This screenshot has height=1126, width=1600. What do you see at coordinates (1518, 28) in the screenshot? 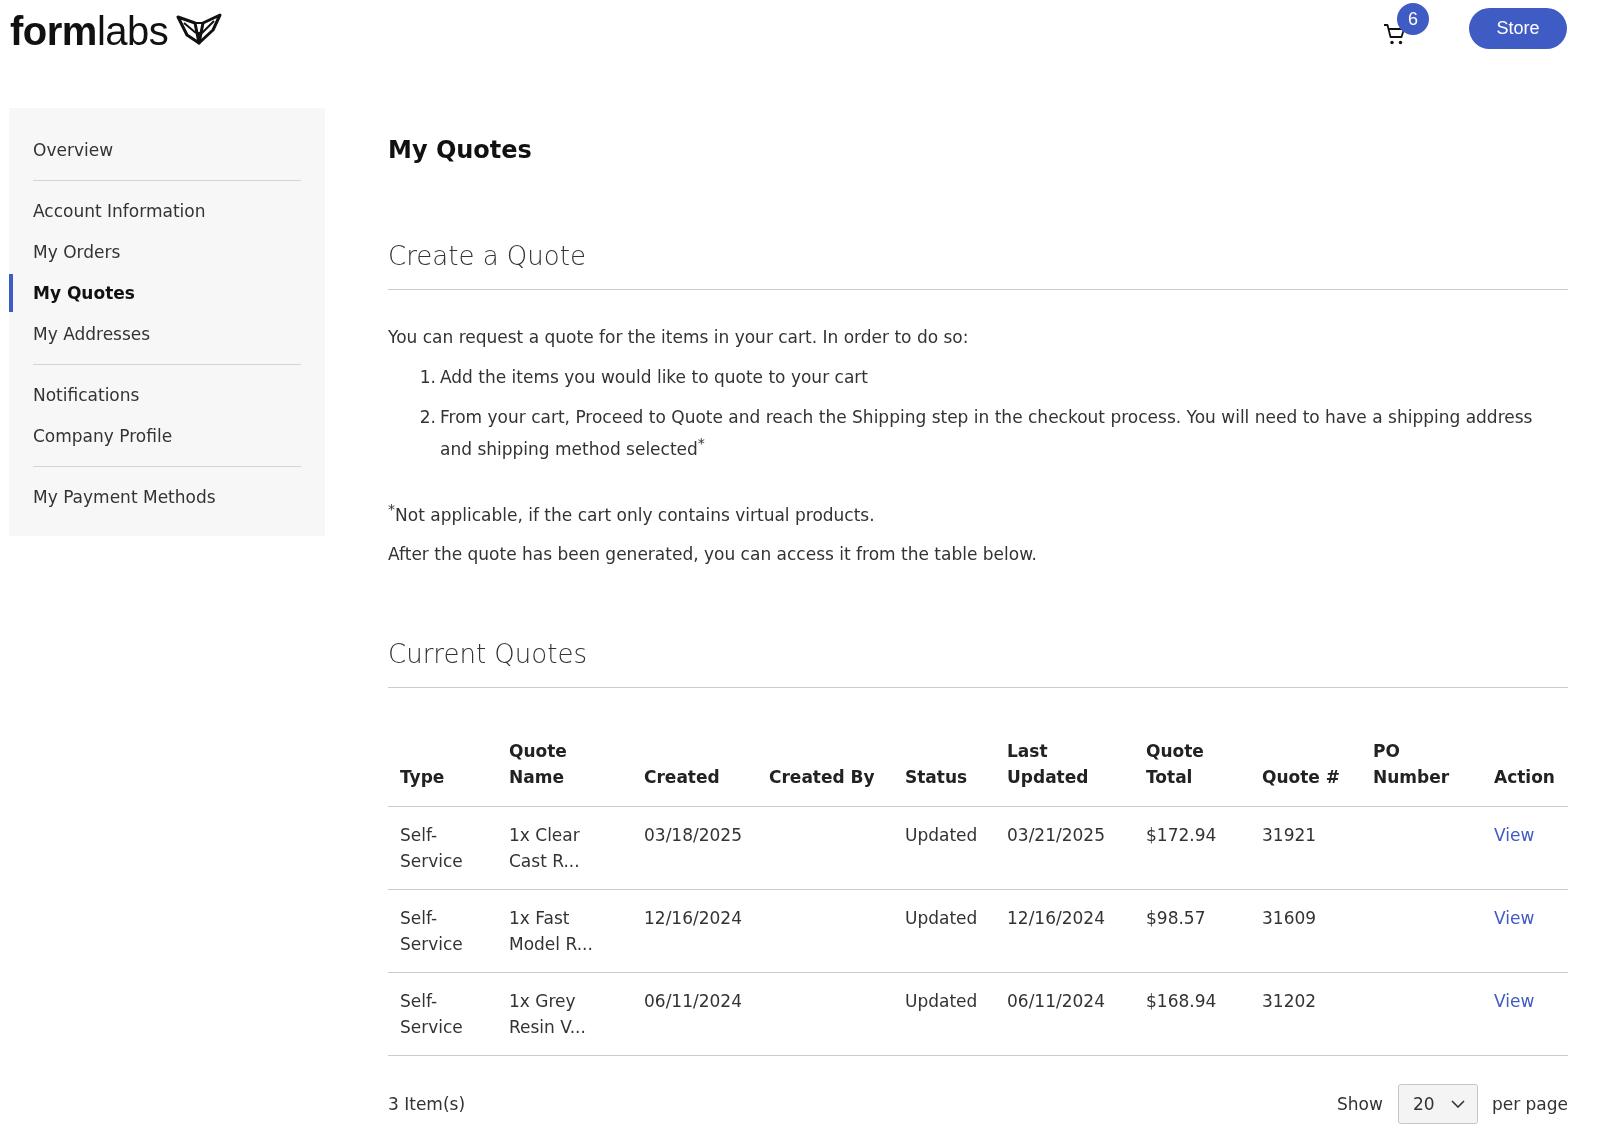
I see `store-button: Store` at bounding box center [1518, 28].